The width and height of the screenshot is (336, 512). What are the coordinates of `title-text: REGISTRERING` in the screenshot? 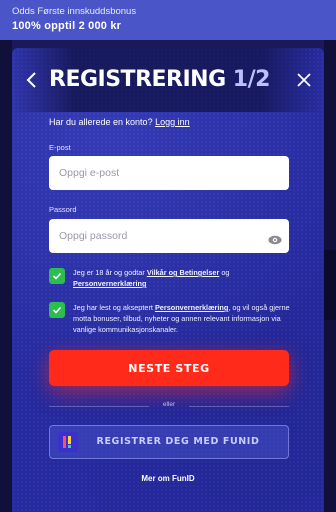 It's located at (141, 79).